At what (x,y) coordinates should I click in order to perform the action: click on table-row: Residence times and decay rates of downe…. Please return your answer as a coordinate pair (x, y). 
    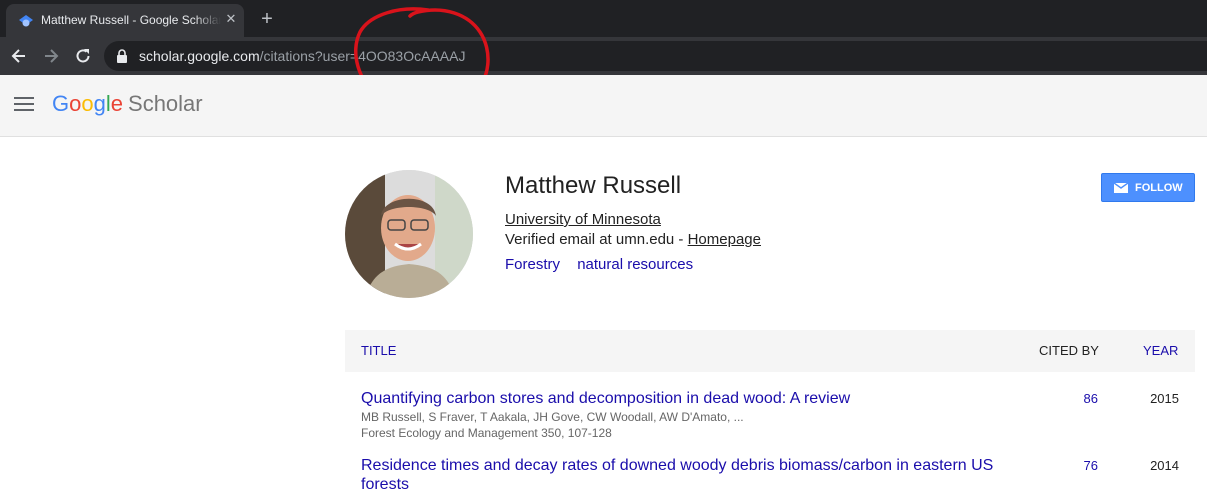
    Looking at the image, I should click on (770, 476).